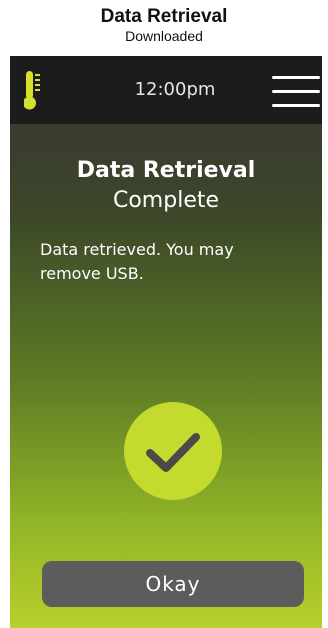 The image size is (328, 628). I want to click on dialog-message: Data retrieved. You may remove USB., so click(137, 261).